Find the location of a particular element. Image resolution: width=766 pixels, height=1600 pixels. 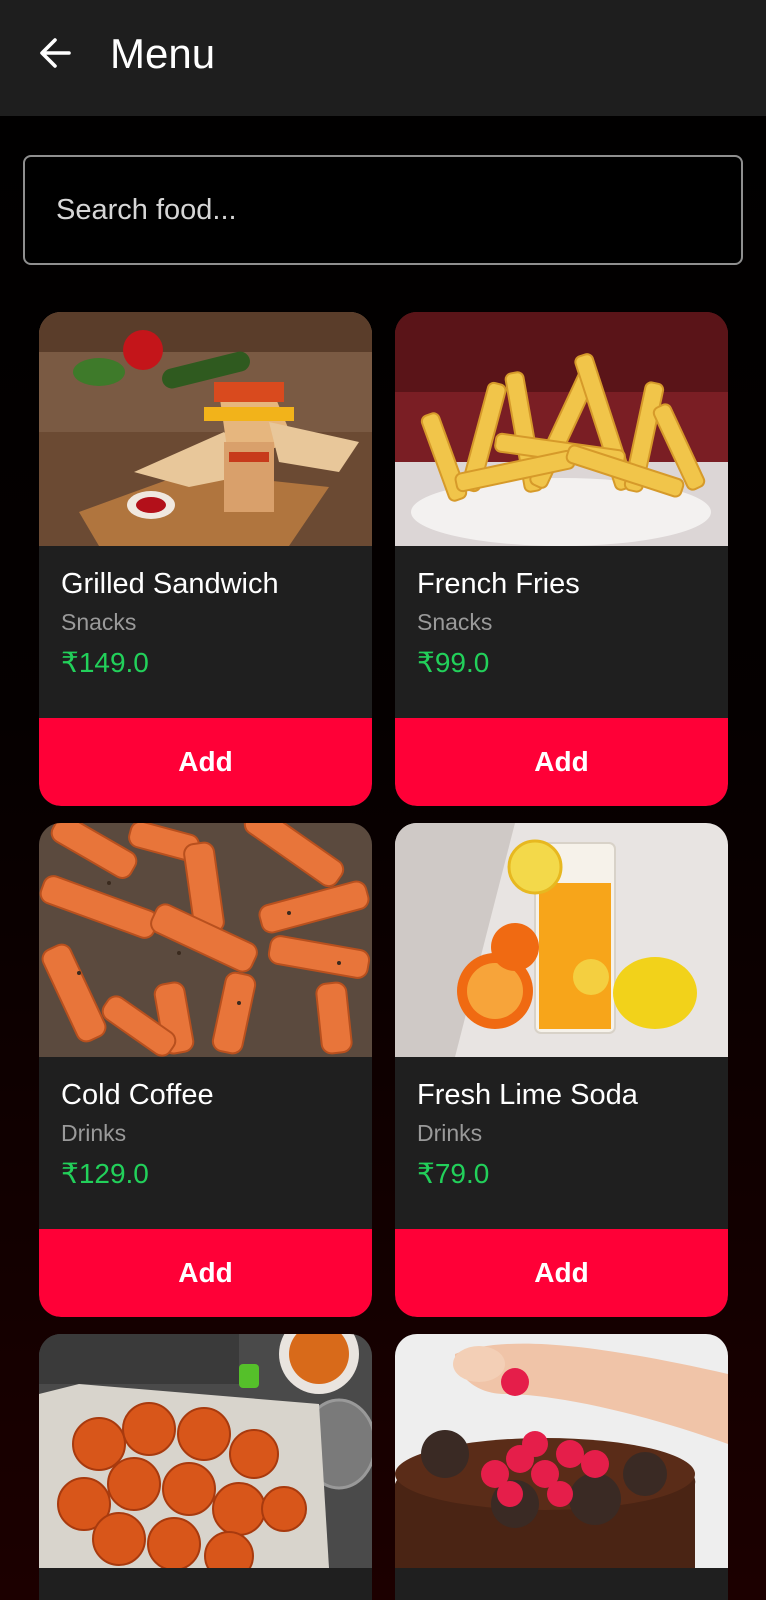

food-card: French Fries Snacks ₹99.0 Add is located at coordinates (561, 559).